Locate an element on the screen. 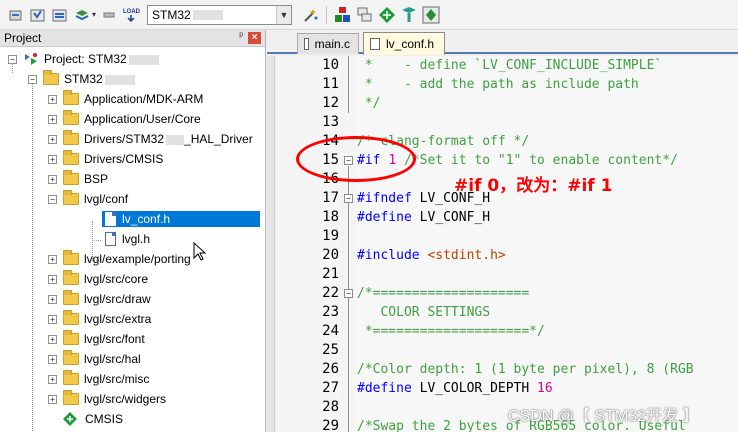 This screenshot has height=432, width=738. tree-item-file: lv_conf.h is located at coordinates (132, 219).